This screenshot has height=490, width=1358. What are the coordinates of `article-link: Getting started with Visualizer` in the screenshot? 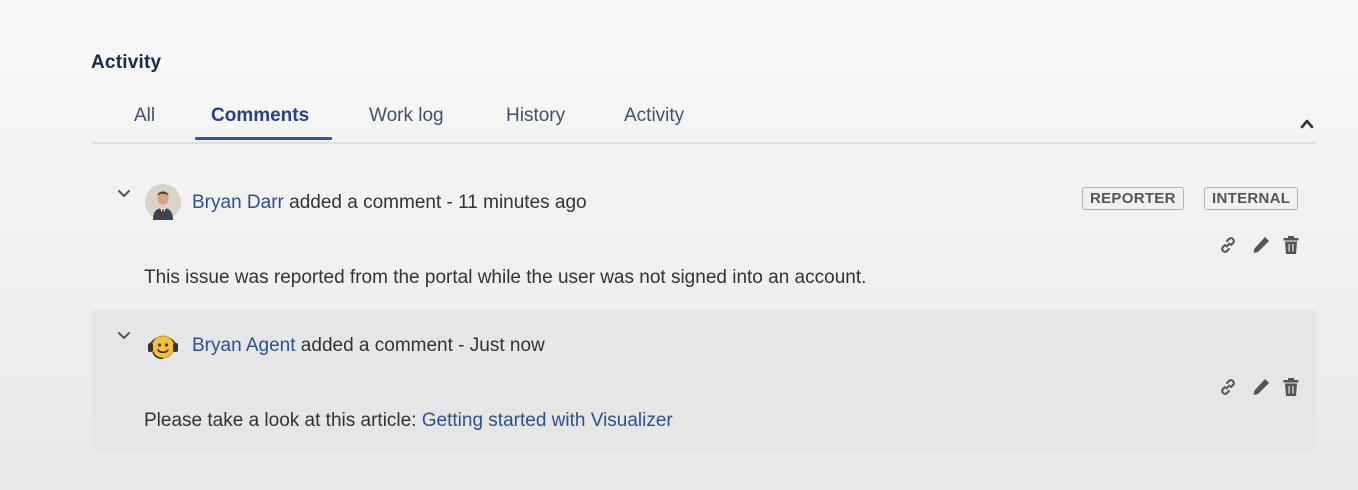 It's located at (547, 420).